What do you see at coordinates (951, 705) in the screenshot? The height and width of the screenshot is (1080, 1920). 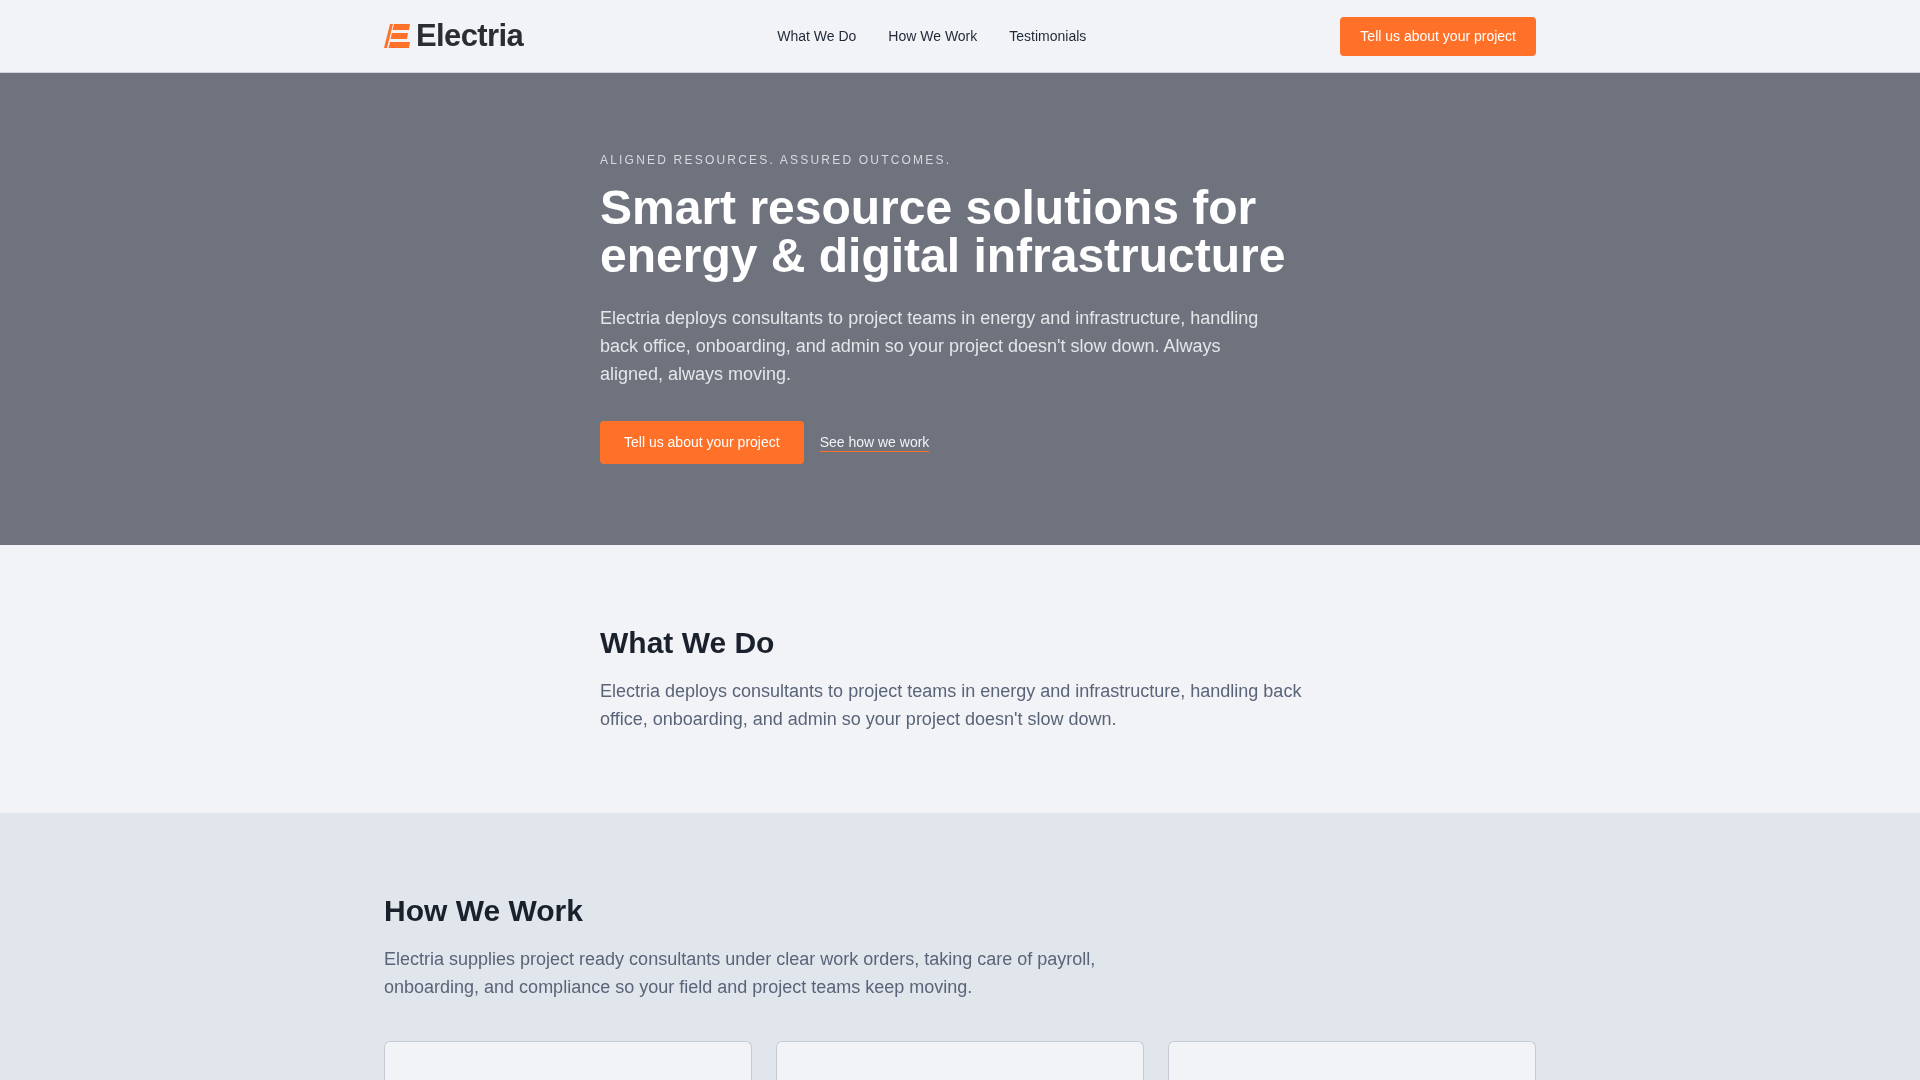 I see `section-text: Electria deploys consultants to project teams in energy and infrastructure, handling back office, onboarding, and admin so your project doesn't slow down.` at bounding box center [951, 705].